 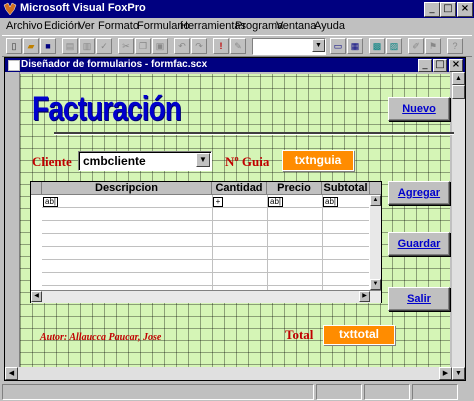 I want to click on spell-check-icon: ✓, so click(x=104, y=46).